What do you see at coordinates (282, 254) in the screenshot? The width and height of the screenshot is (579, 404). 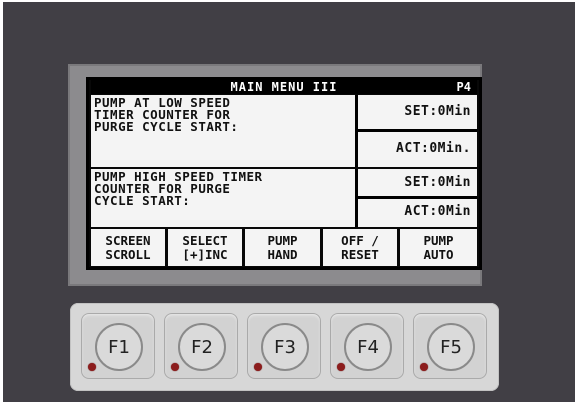 I see `softkey-label: HAND` at bounding box center [282, 254].